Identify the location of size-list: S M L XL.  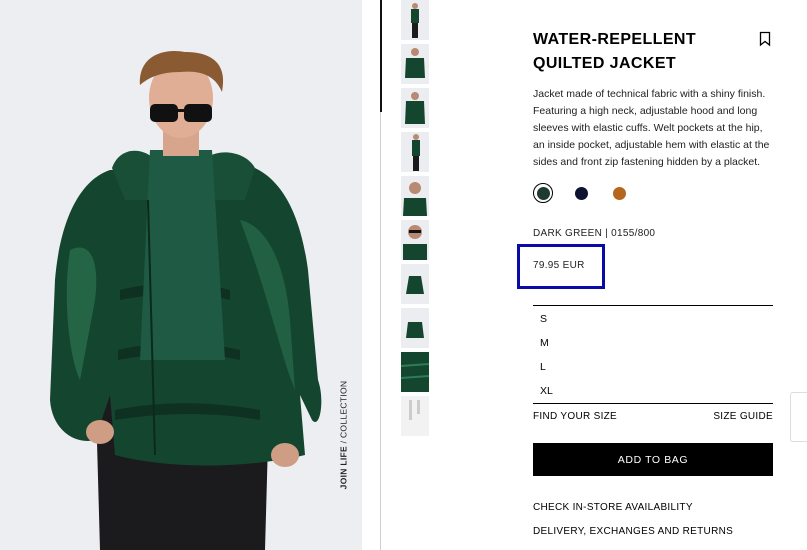
(653, 354).